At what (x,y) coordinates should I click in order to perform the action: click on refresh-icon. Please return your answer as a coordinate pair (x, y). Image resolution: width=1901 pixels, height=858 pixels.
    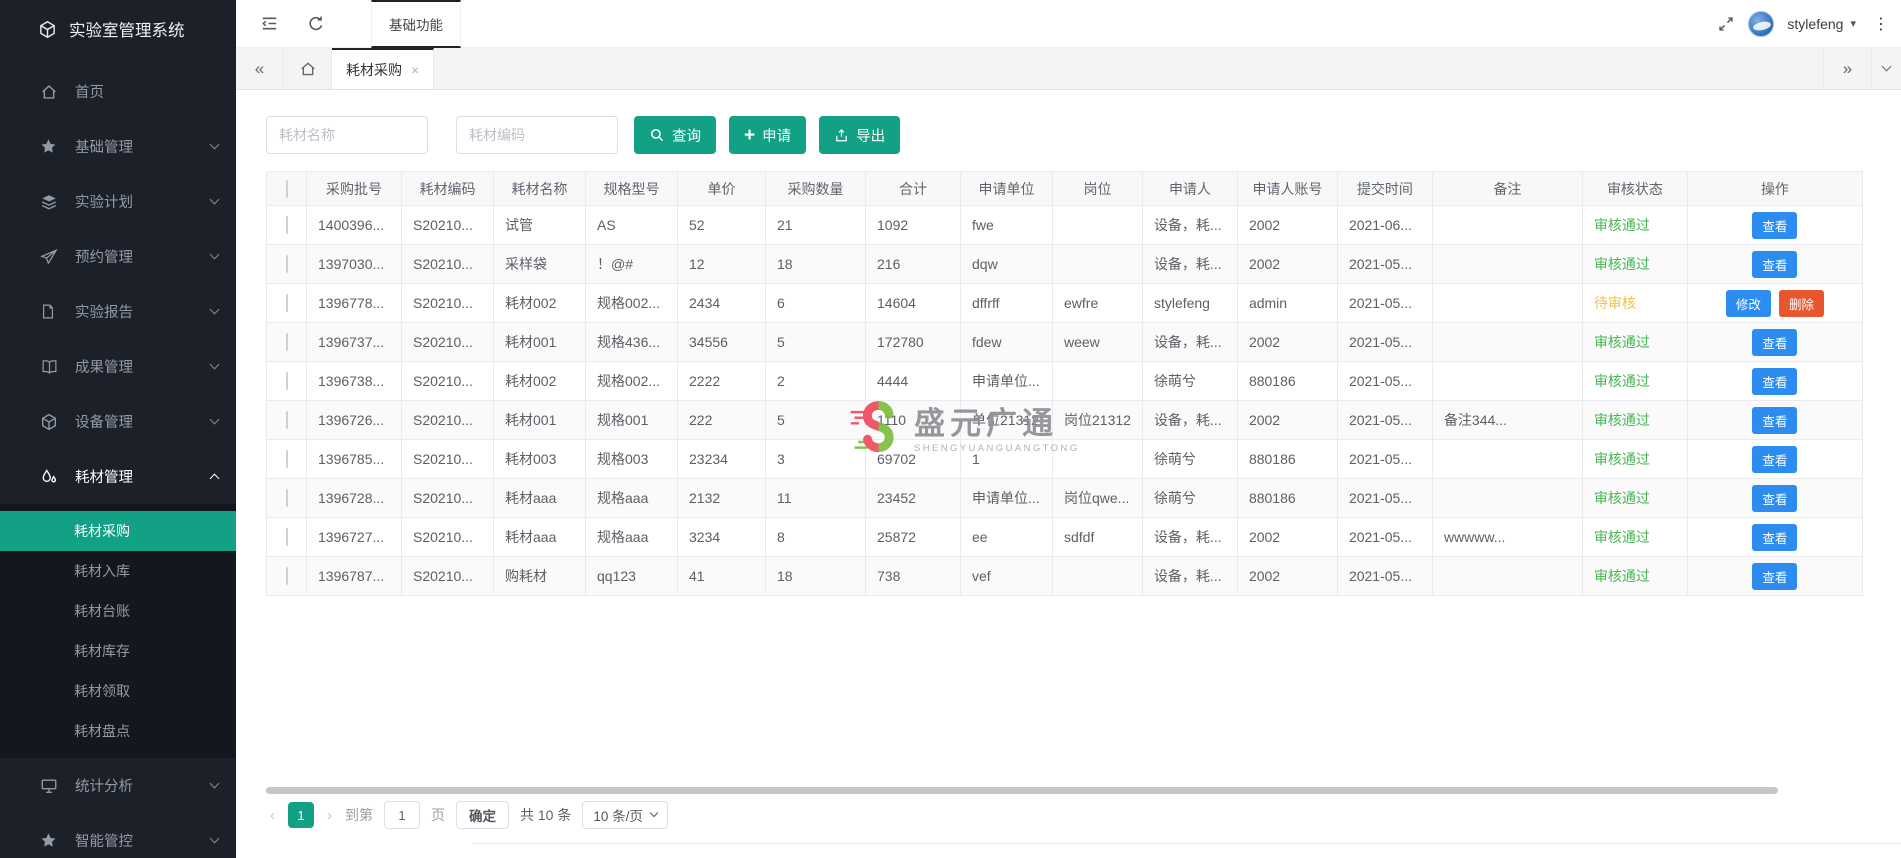
    Looking at the image, I should click on (316, 24).